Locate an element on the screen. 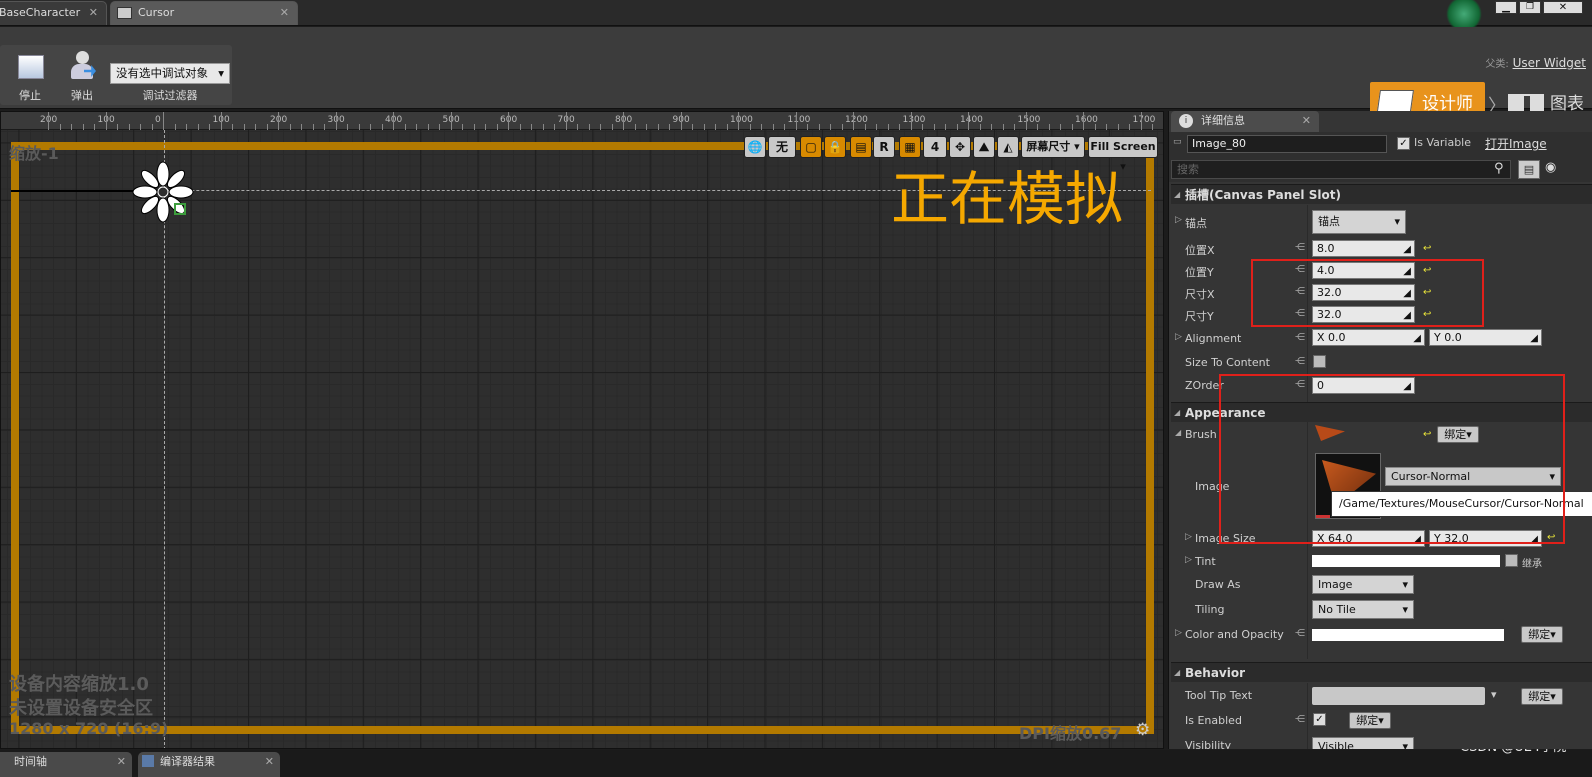 This screenshot has height=777, width=1592. is-variable-checkbox: ✓ is located at coordinates (1403, 143).